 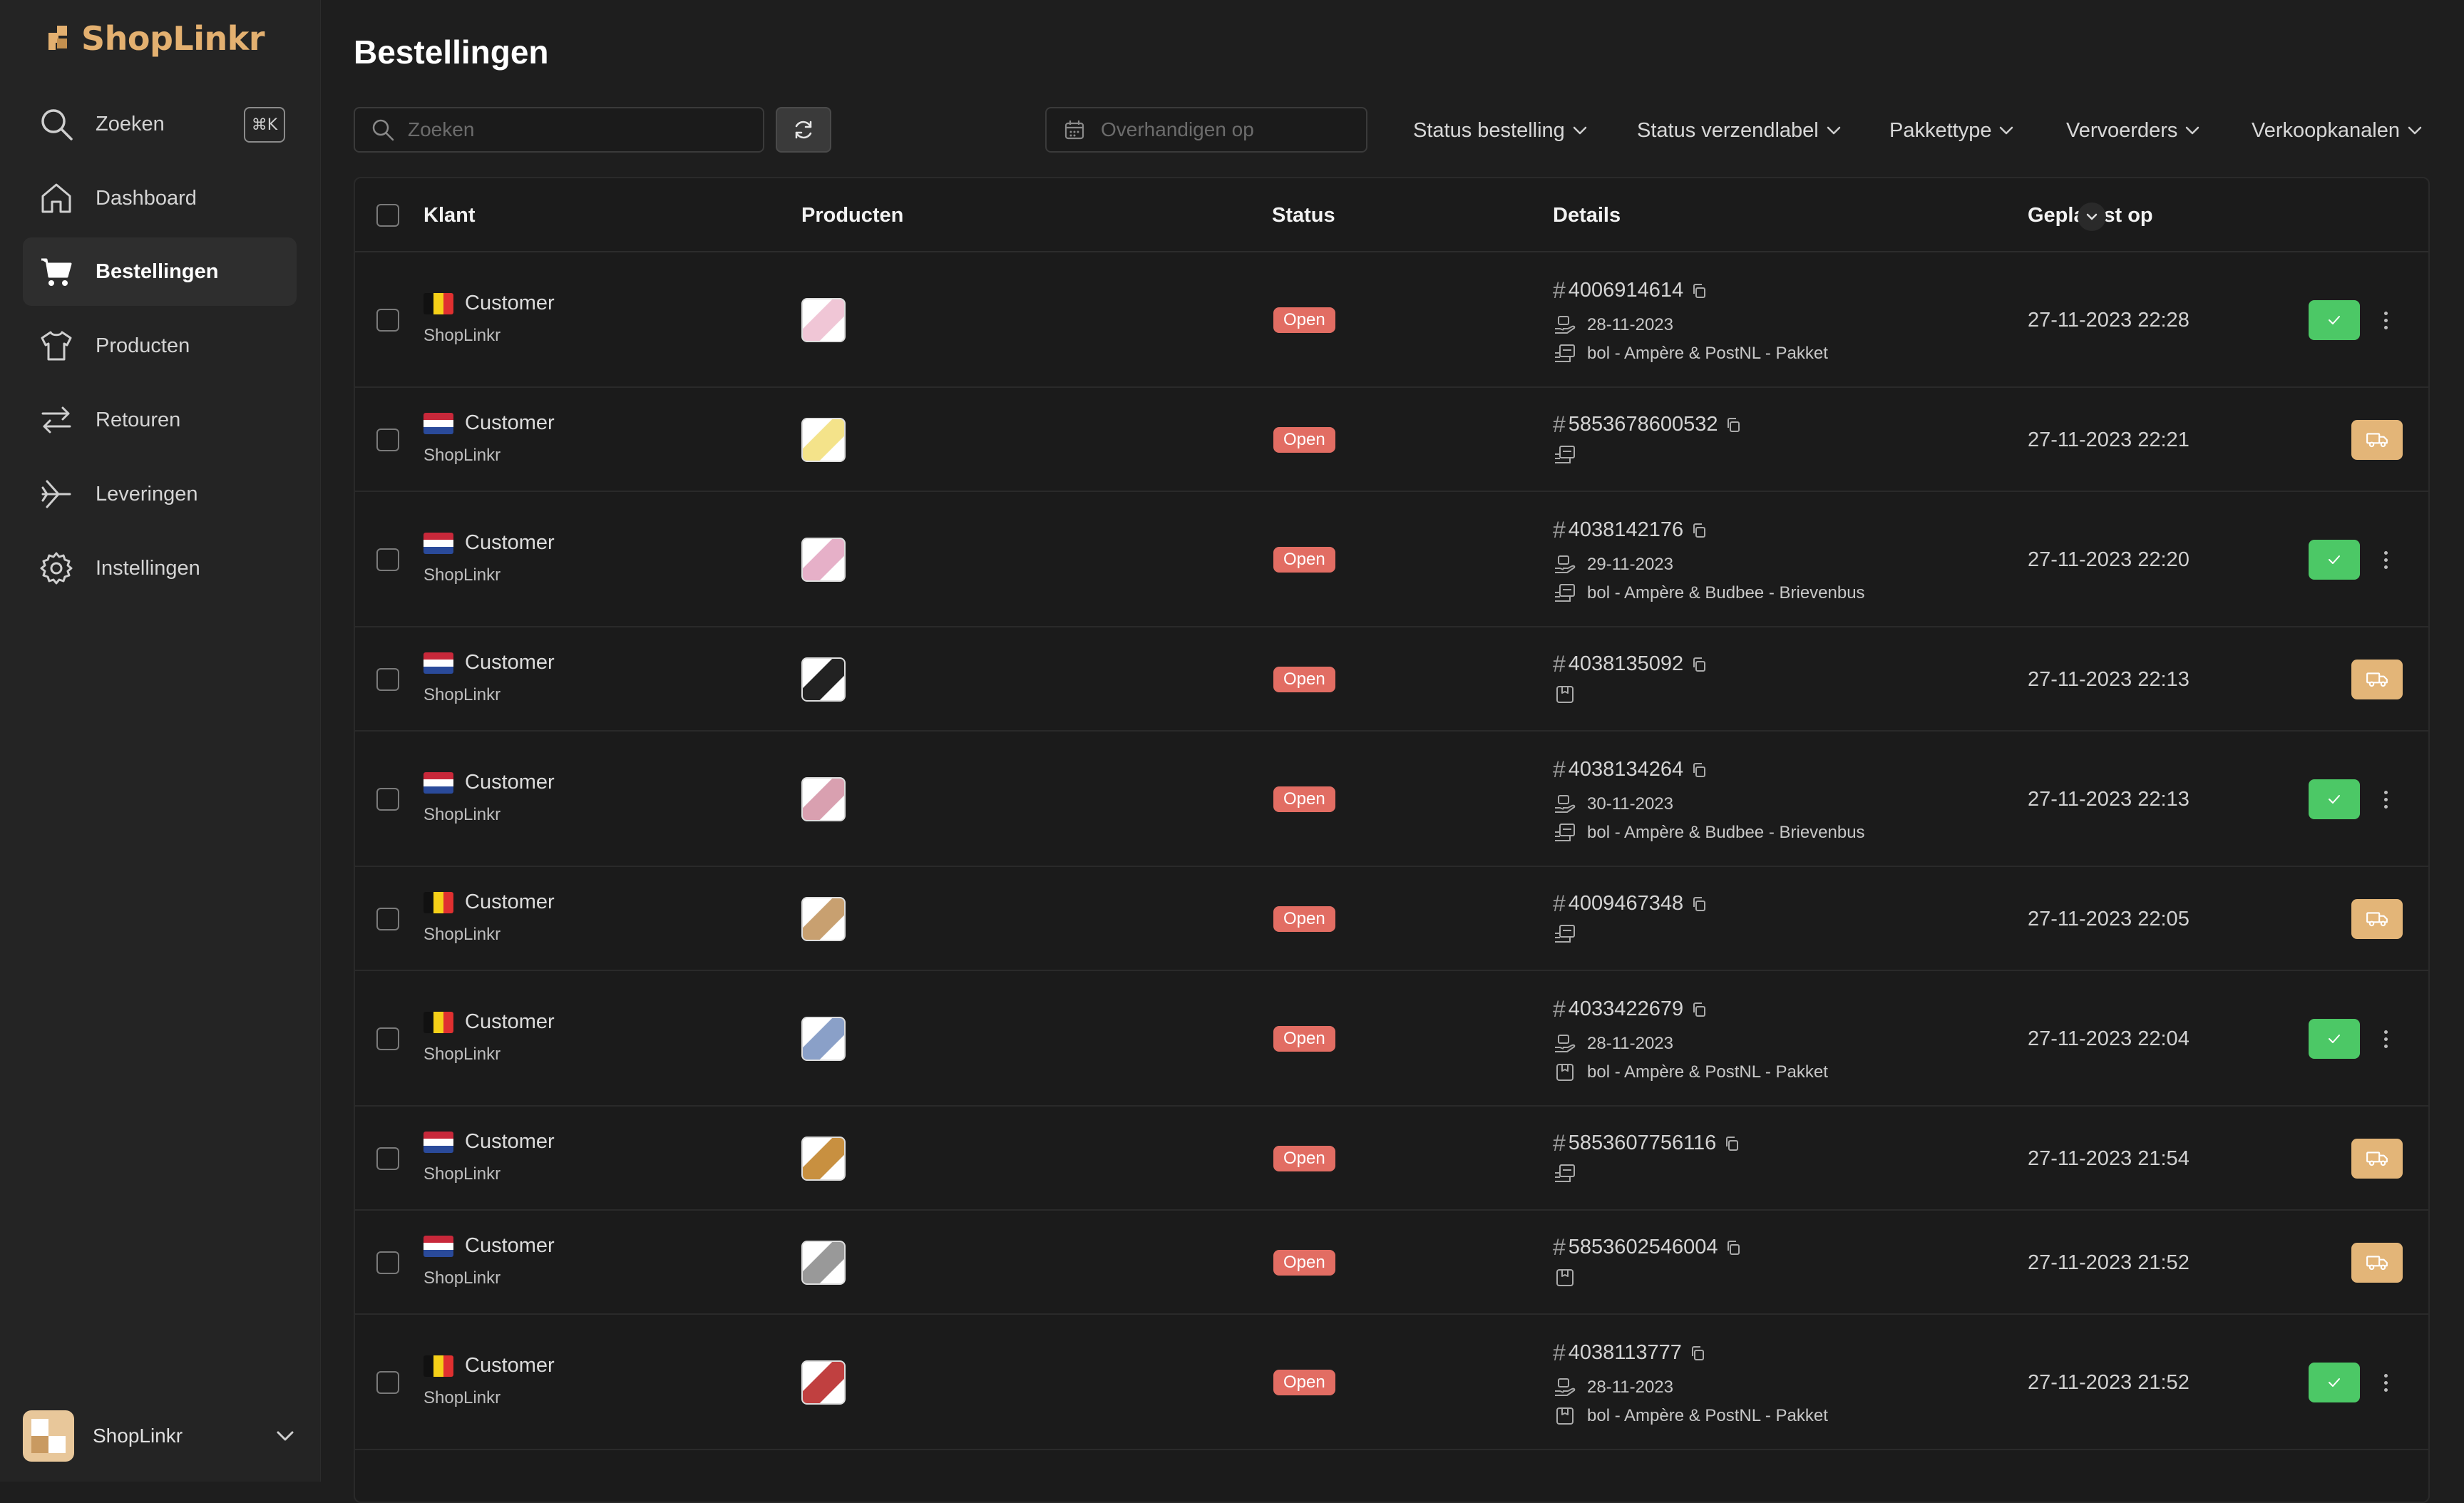 I want to click on filter-package-type: Pakkettype, so click(x=1952, y=130).